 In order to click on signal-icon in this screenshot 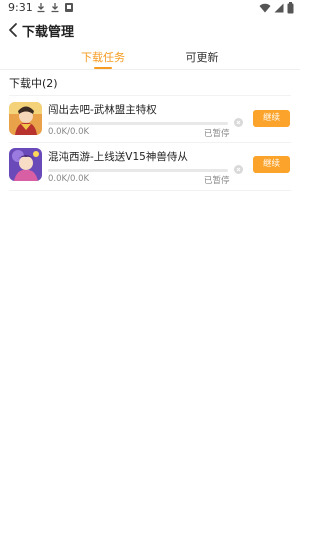, I will do `click(279, 8)`.